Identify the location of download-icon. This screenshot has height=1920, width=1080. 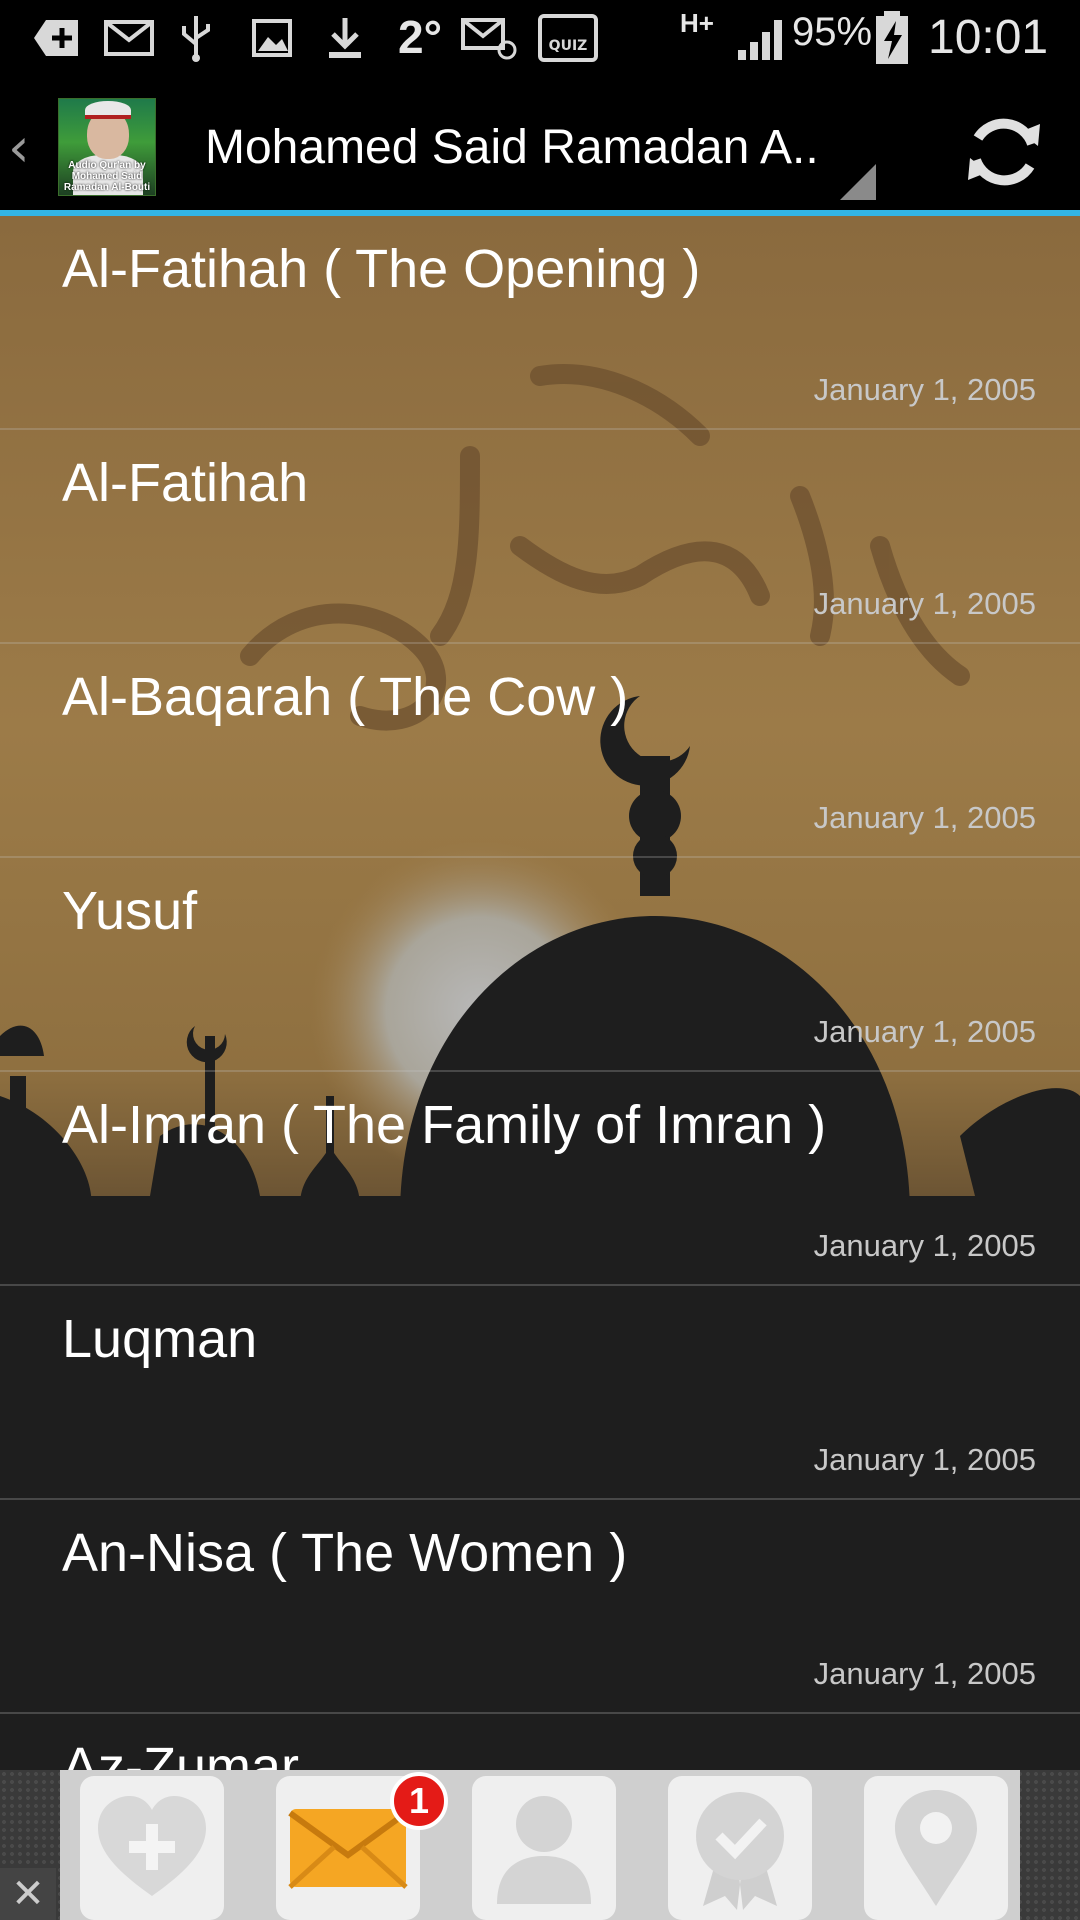
(345, 38).